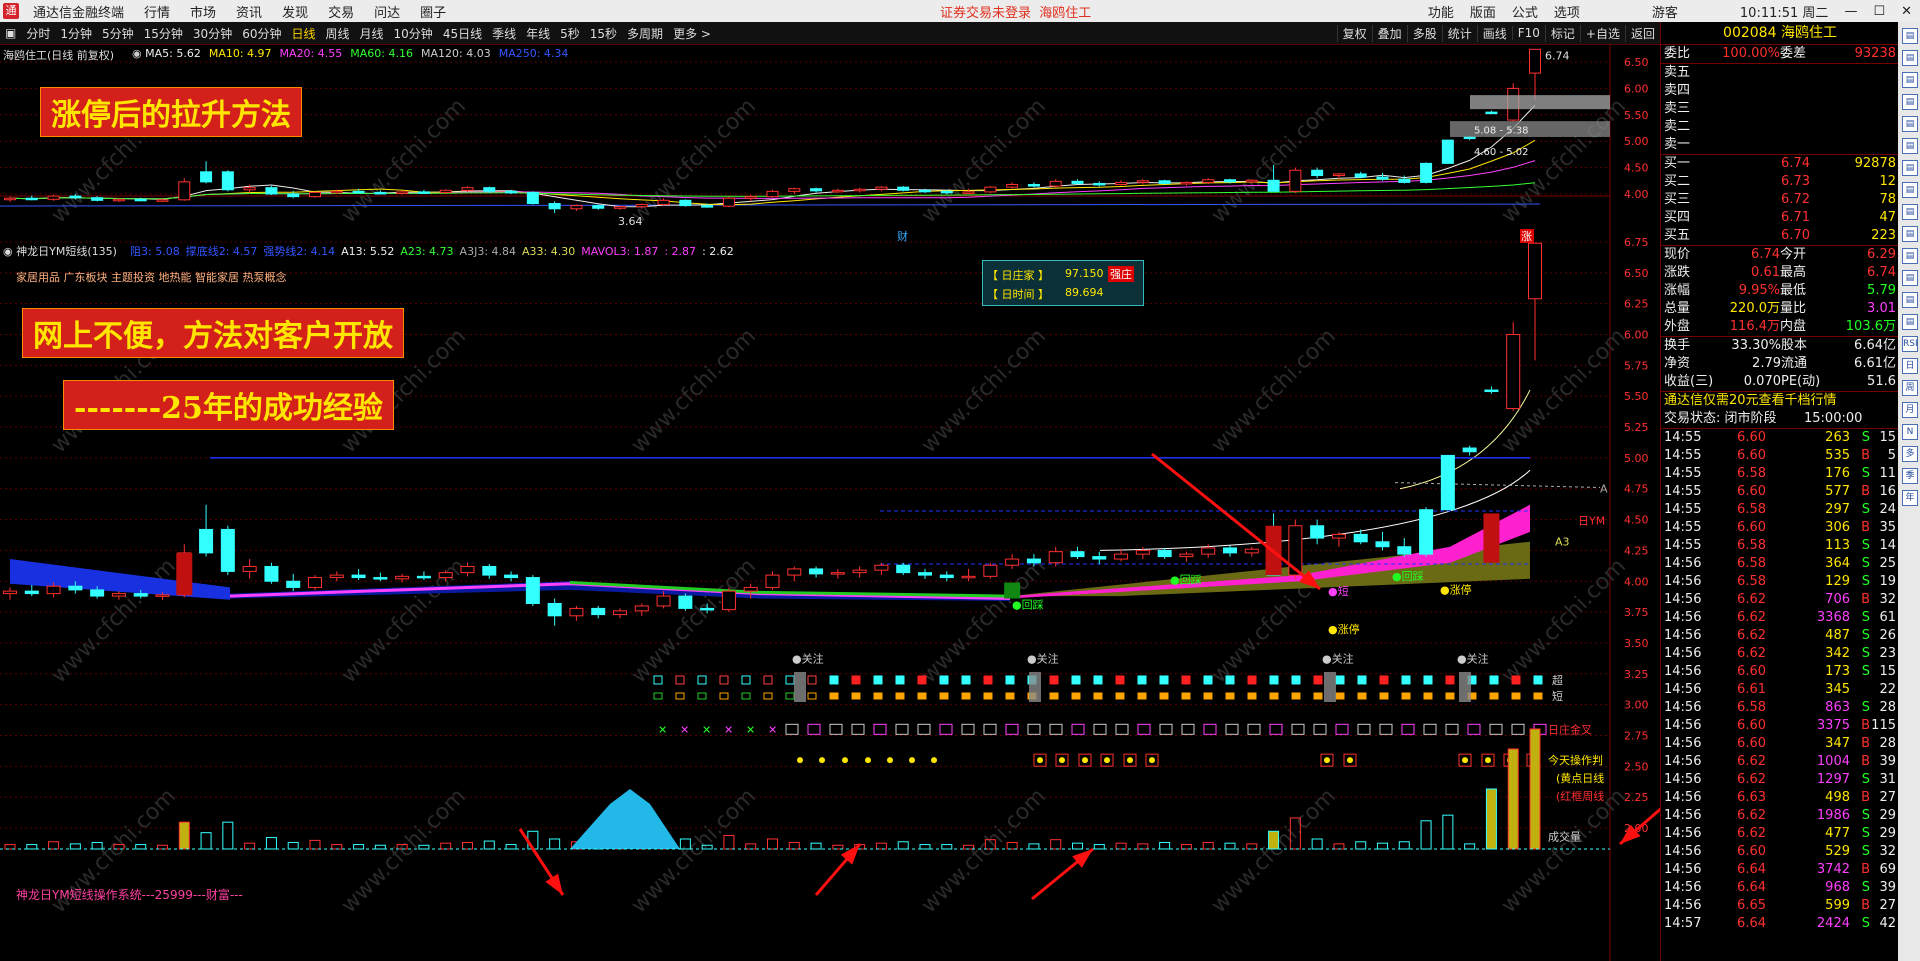 Image resolution: width=1920 pixels, height=961 pixels. I want to click on period-tab: 15分钟, so click(163, 33).